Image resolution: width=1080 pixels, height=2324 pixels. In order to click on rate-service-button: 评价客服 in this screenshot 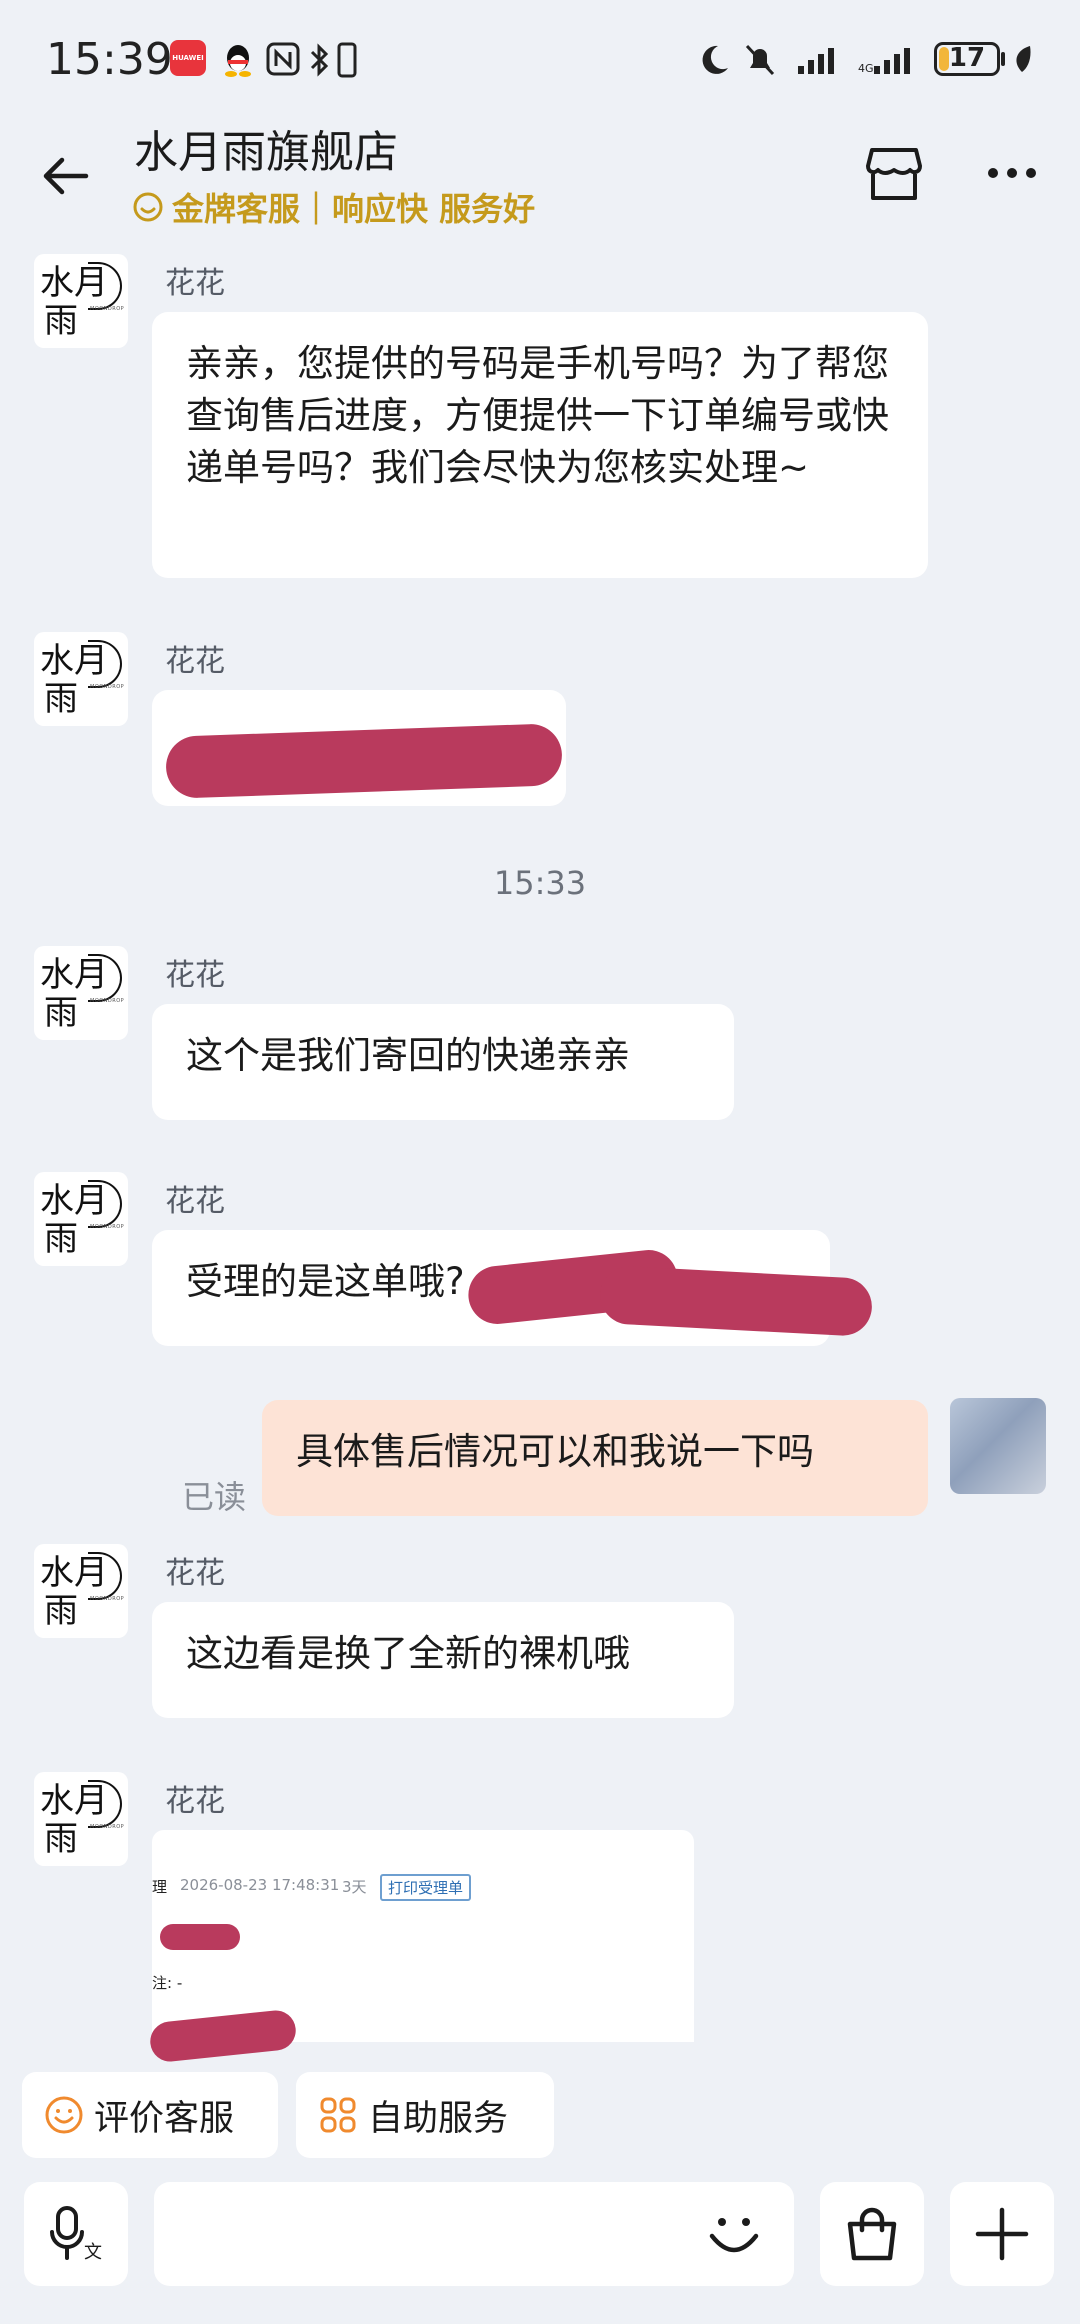, I will do `click(150, 2115)`.